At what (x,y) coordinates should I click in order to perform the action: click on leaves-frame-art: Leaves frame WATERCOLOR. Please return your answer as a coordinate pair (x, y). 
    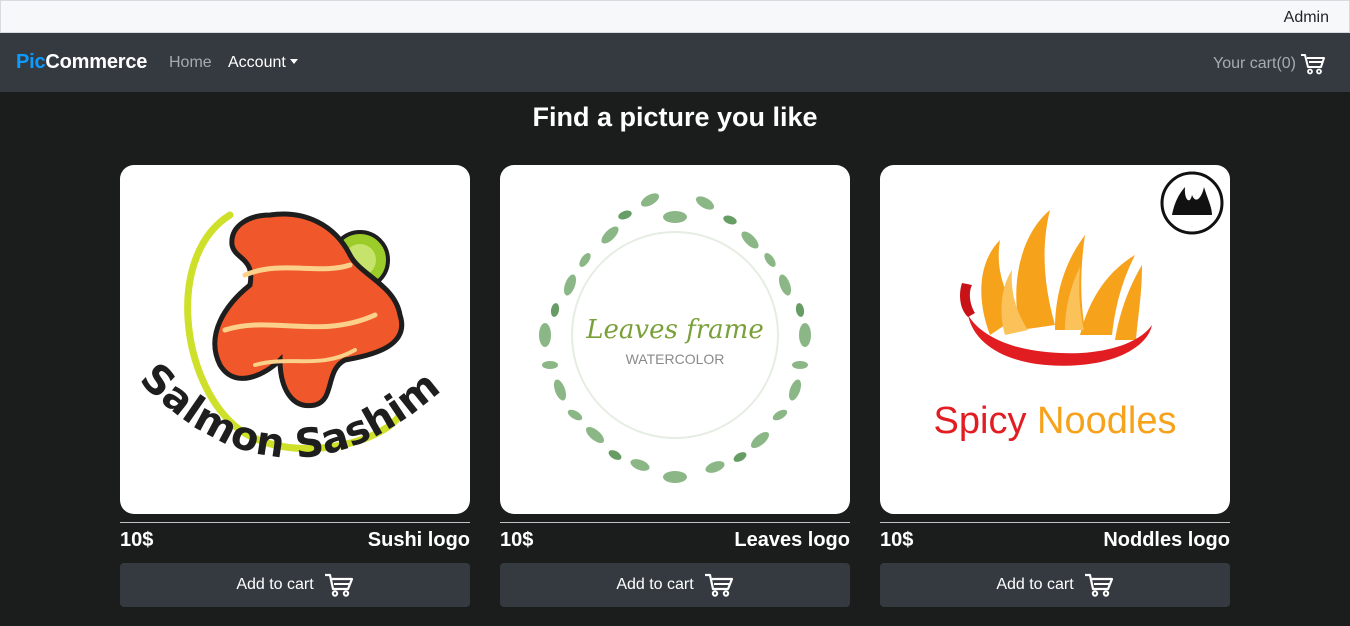
    Looking at the image, I should click on (675, 338).